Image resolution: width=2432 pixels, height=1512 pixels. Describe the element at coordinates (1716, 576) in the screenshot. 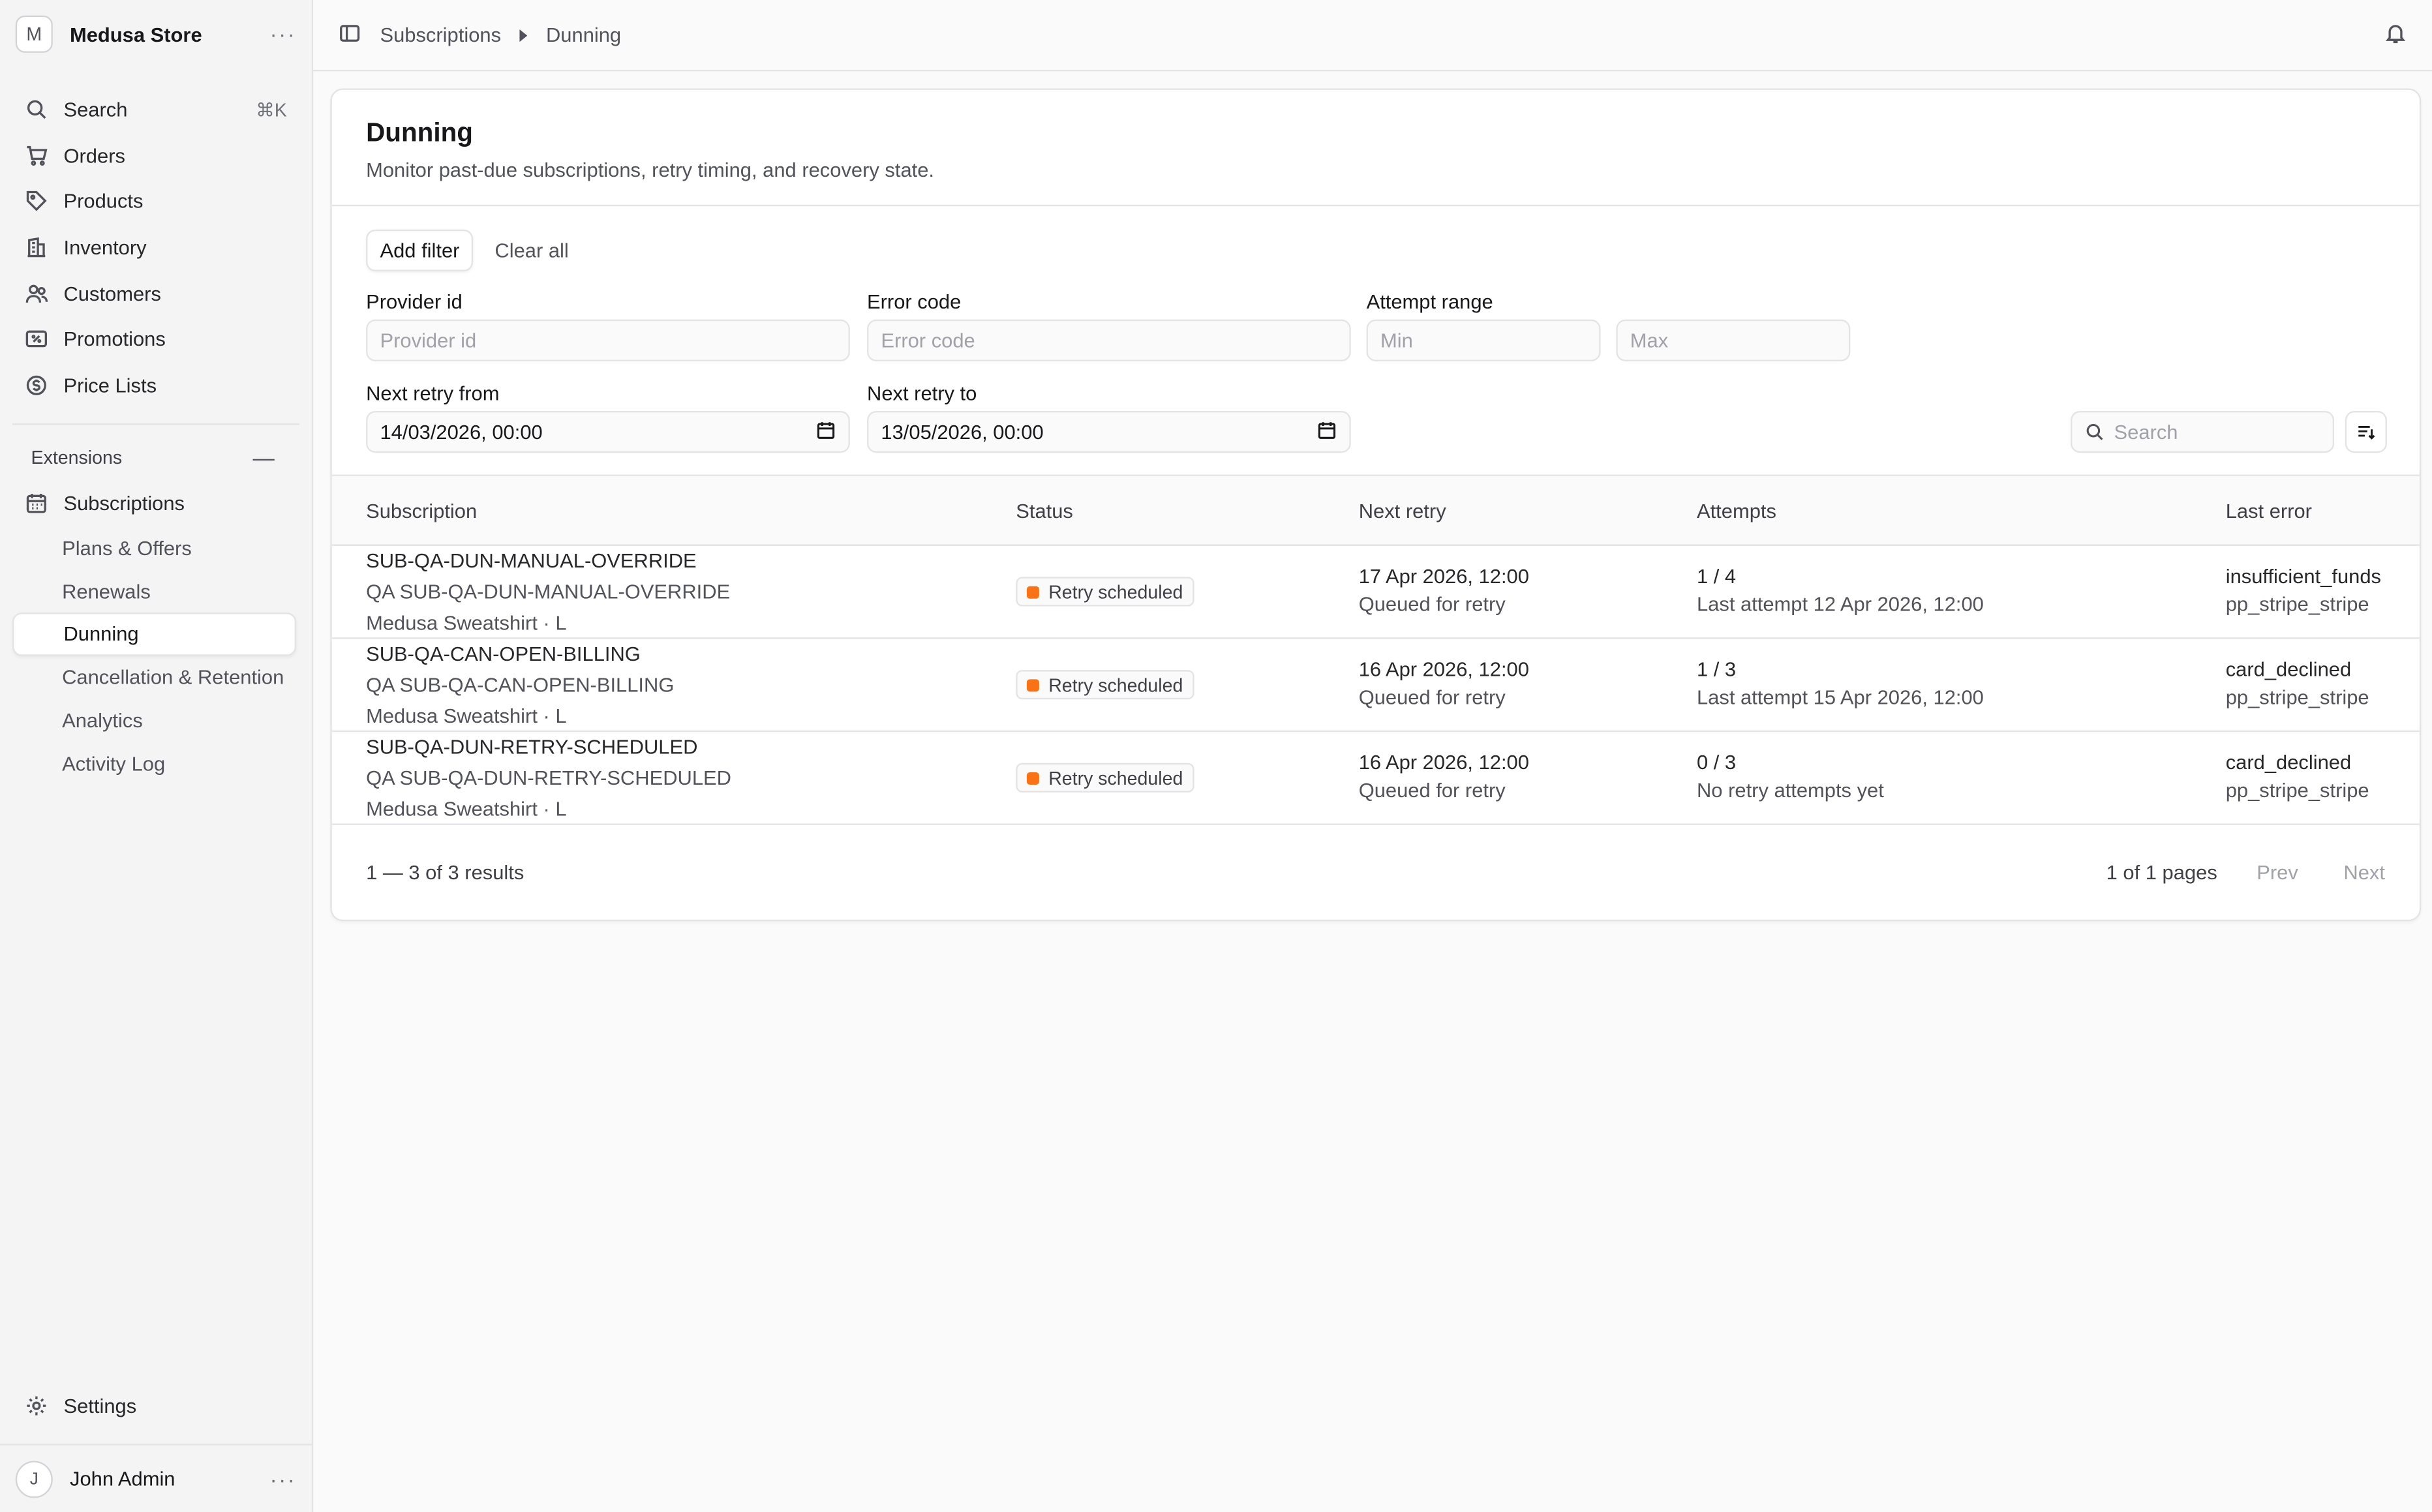

I see `attempts-count: 1 / 4` at that location.